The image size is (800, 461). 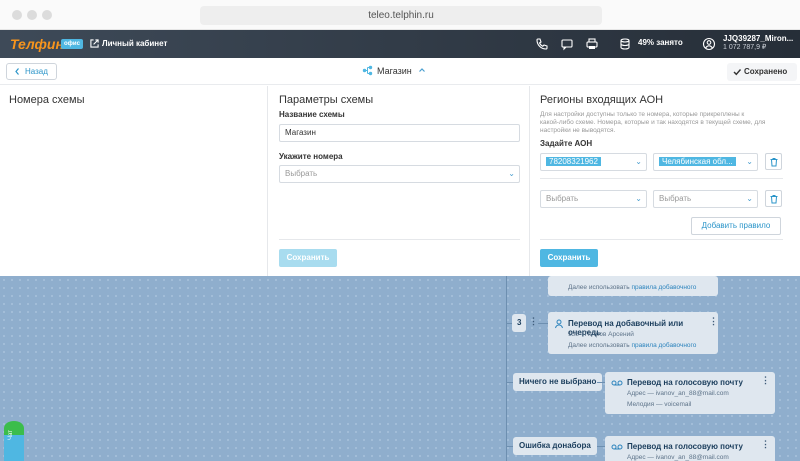 I want to click on card-top-sub: Далее использовать правила добавочного, so click(x=632, y=287).